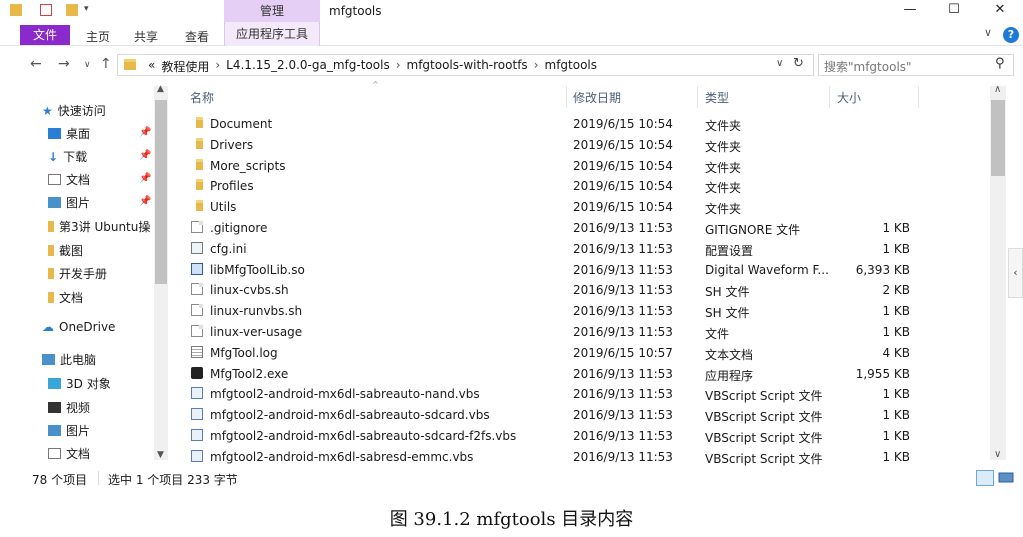  Describe the element at coordinates (98, 36) in the screenshot. I see `tab-home: 主页` at that location.